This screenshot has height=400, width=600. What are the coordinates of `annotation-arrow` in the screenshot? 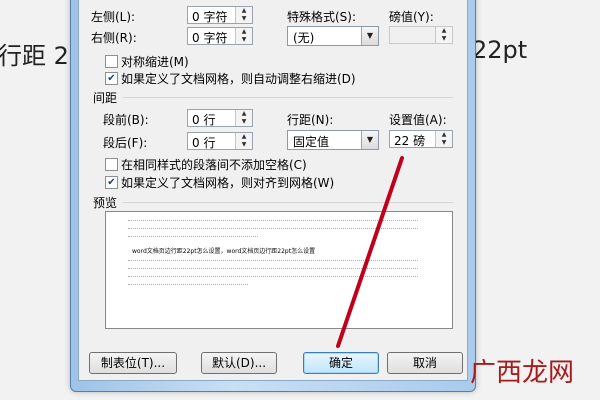 It's located at (370, 252).